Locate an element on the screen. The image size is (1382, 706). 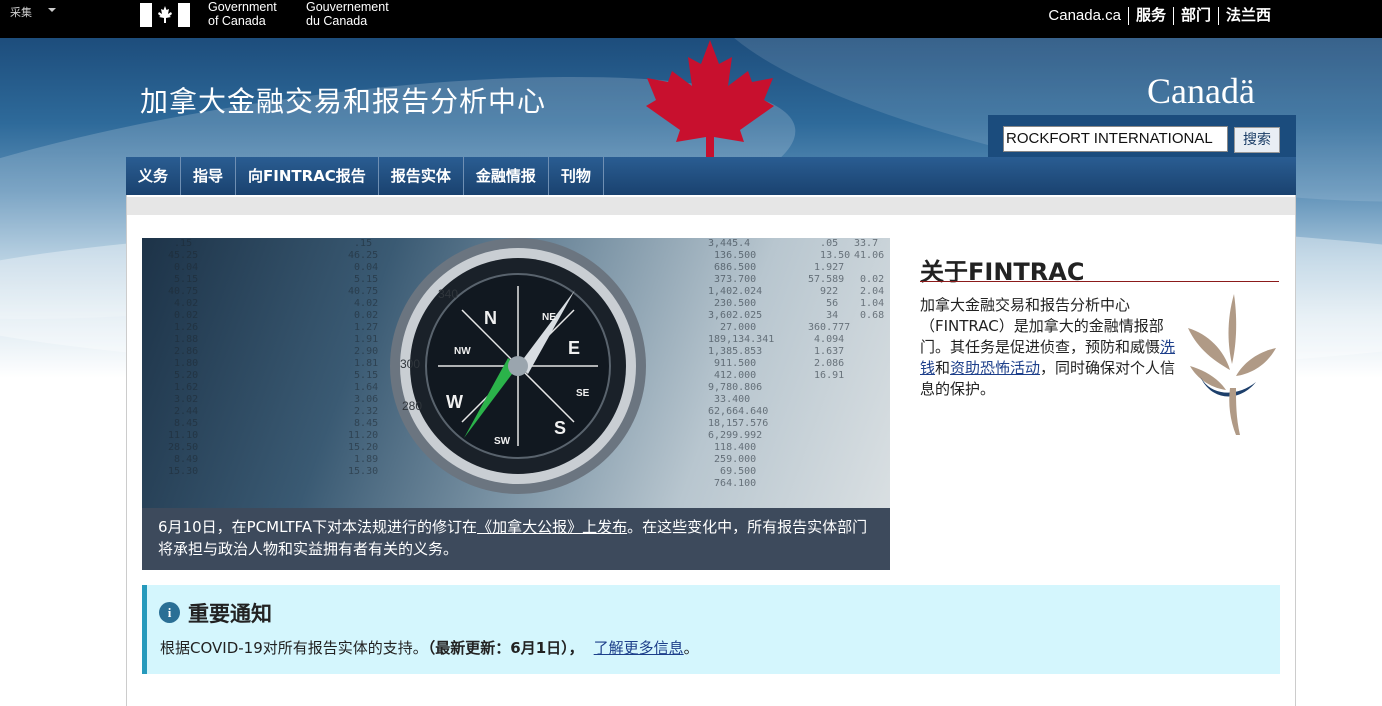
compass-letter-sw: SW is located at coordinates (502, 441).